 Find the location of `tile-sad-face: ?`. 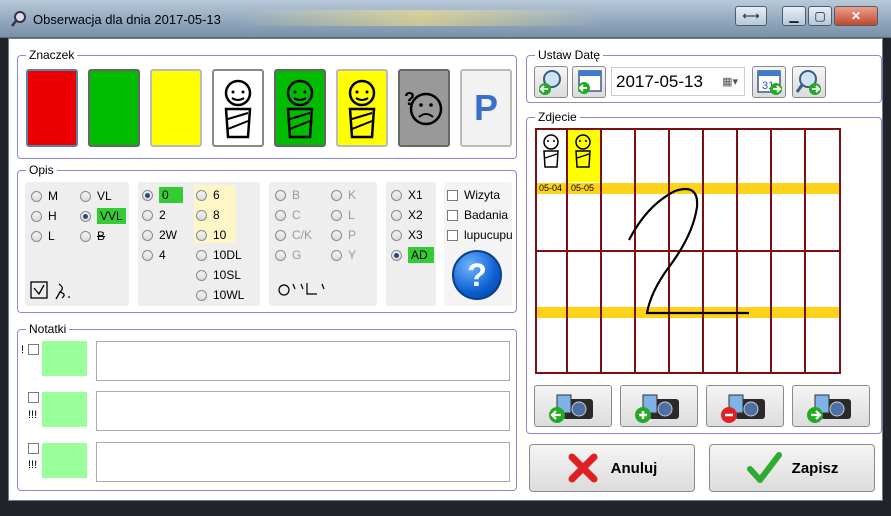

tile-sad-face: ? is located at coordinates (424, 108).